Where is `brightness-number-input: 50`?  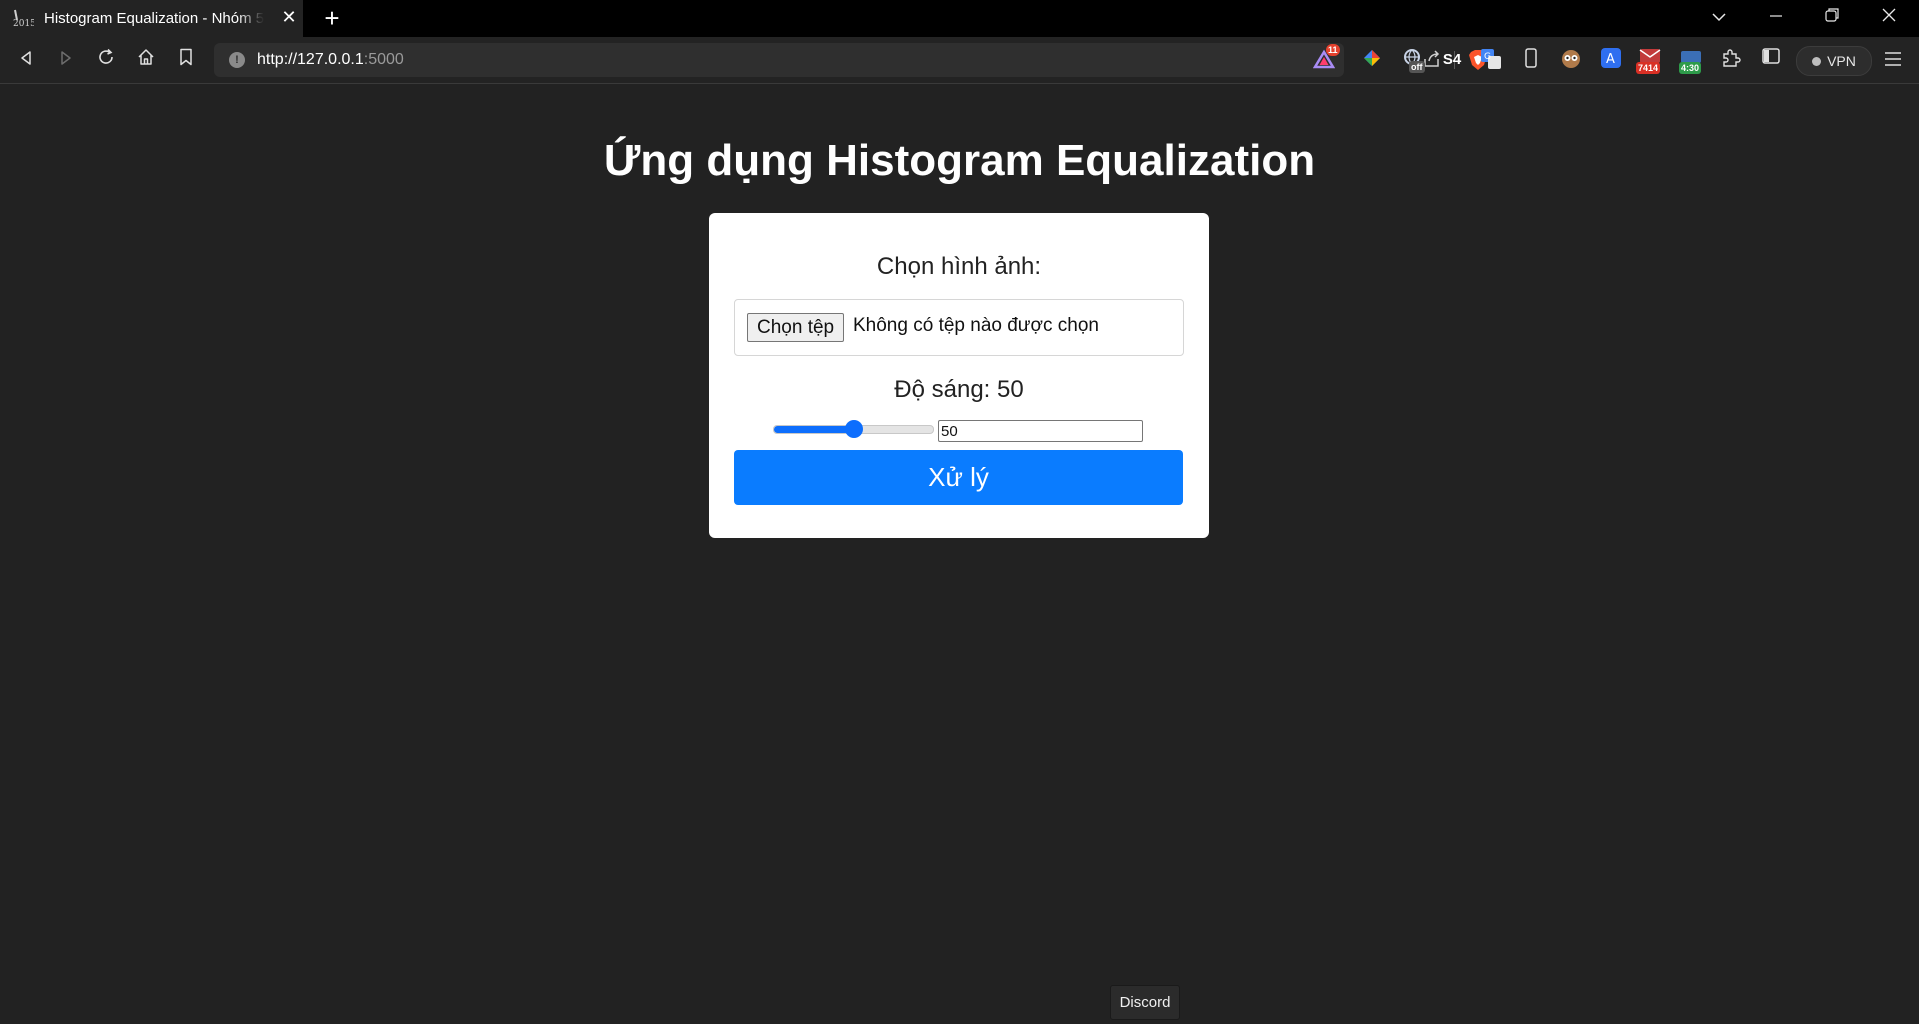
brightness-number-input: 50 is located at coordinates (1040, 431).